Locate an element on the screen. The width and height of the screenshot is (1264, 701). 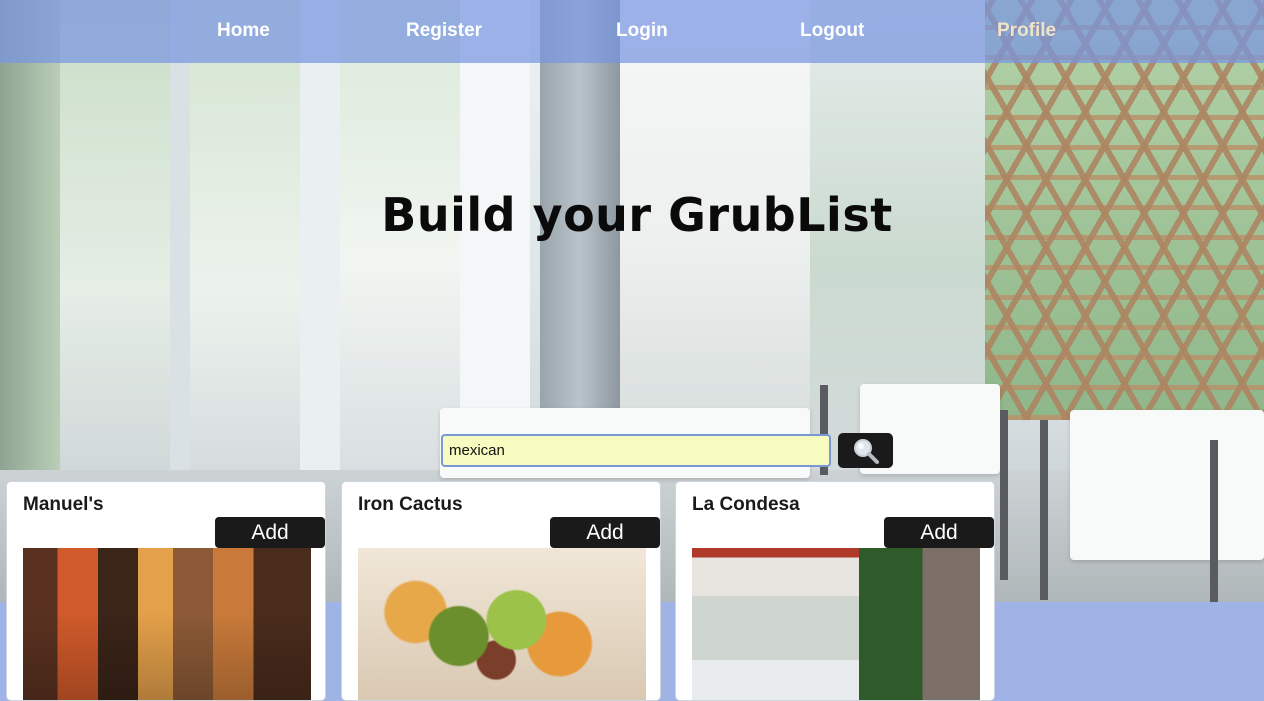
page-title: Build your GrubList is located at coordinates (637, 215).